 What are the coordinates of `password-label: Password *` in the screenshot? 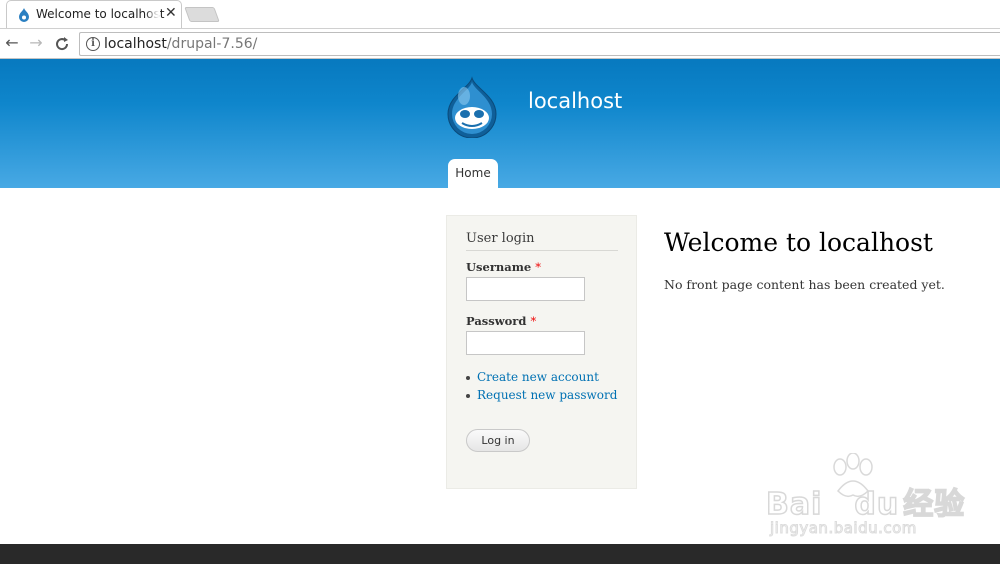 It's located at (501, 321).